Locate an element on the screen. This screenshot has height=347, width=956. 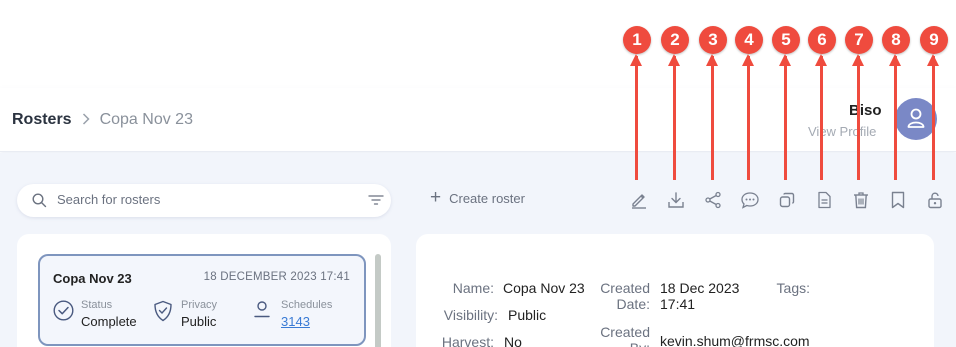
share-icon is located at coordinates (713, 200).